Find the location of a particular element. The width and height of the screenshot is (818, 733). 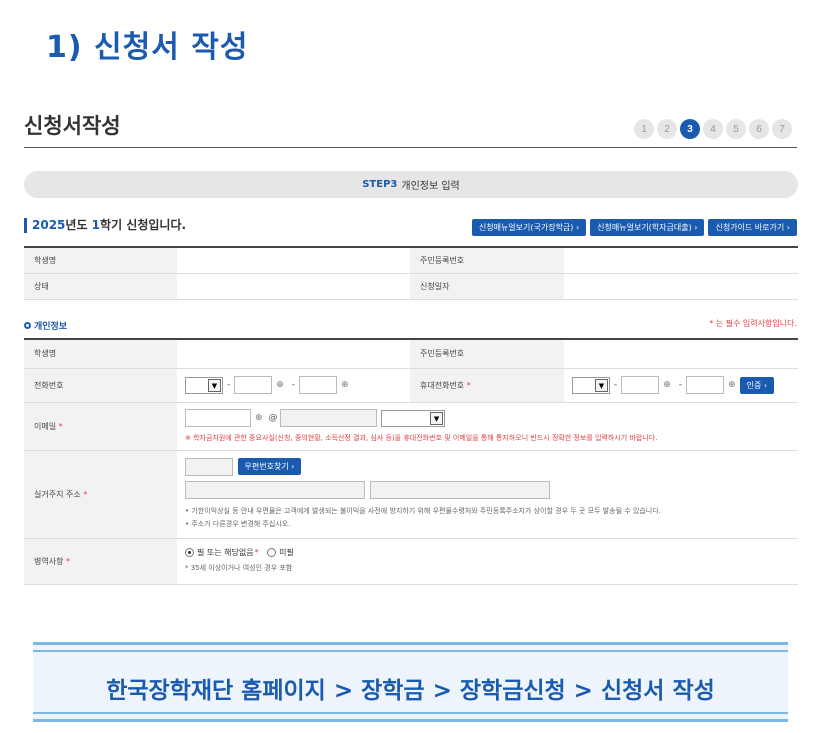

military-done-label: 필 또는 해당없음 is located at coordinates (225, 552).